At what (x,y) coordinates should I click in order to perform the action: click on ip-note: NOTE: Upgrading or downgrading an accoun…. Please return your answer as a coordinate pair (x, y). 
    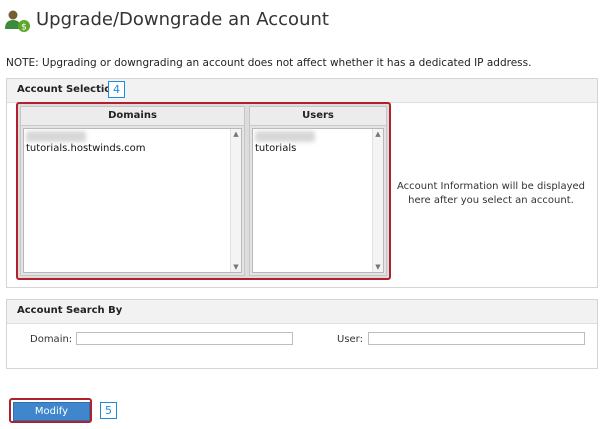
    Looking at the image, I should click on (269, 63).